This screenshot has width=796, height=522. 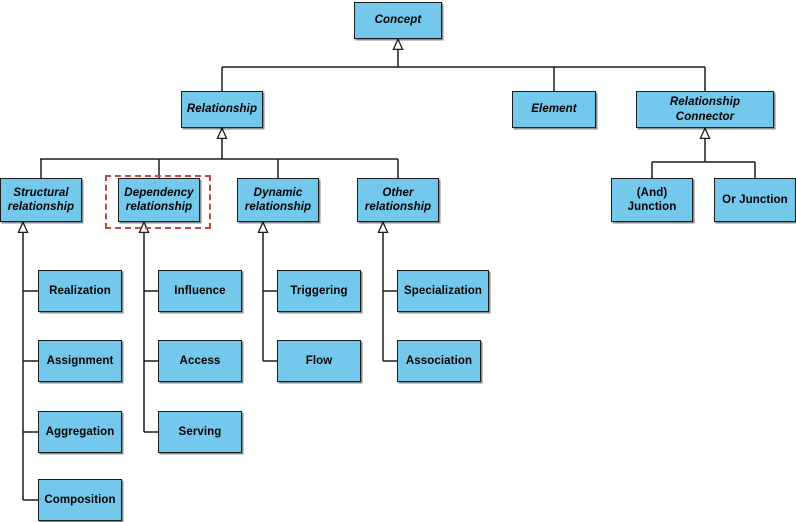 I want to click on node-label: Composition, so click(x=80, y=499).